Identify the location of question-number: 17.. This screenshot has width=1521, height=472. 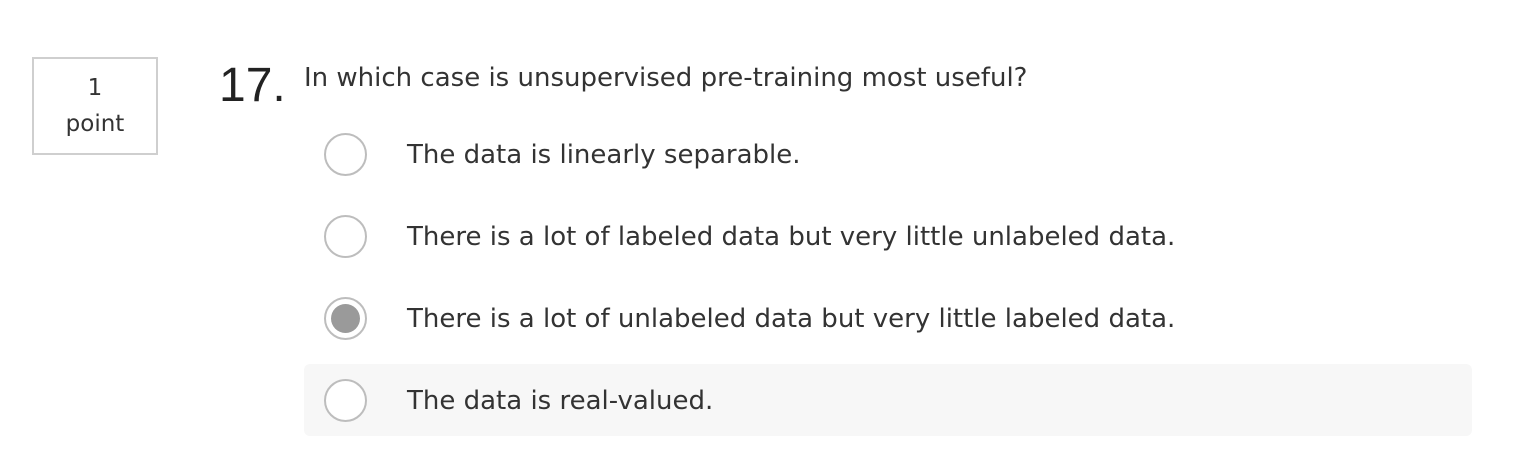
(252, 85).